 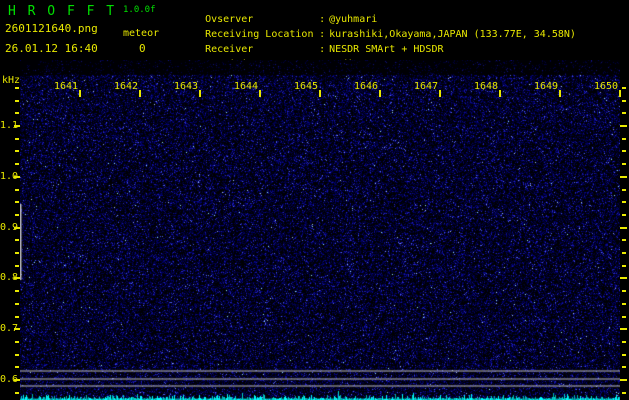 I want to click on time-tick-label: 1641, so click(x=66, y=86).